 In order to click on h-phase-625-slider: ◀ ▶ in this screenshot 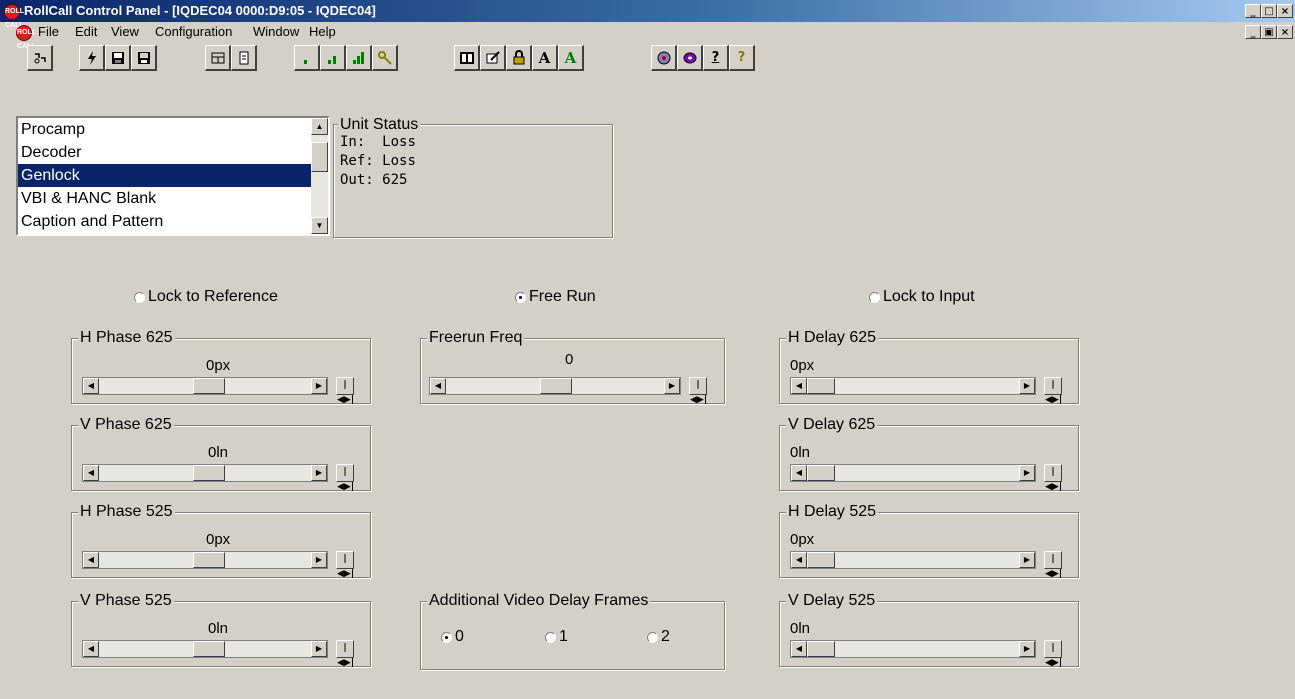, I will do `click(205, 386)`.